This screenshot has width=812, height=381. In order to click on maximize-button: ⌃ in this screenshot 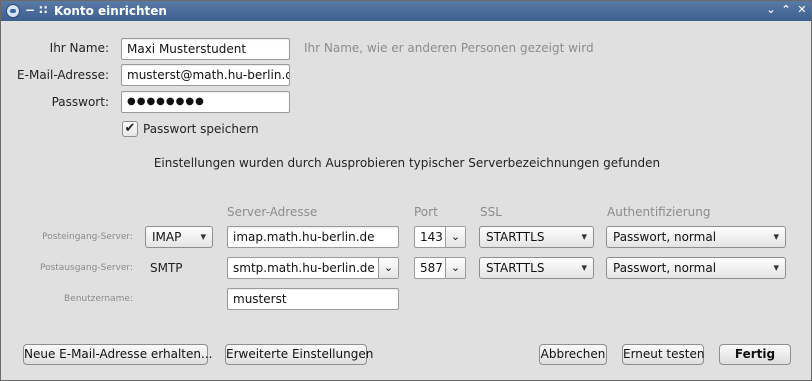, I will do `click(786, 10)`.